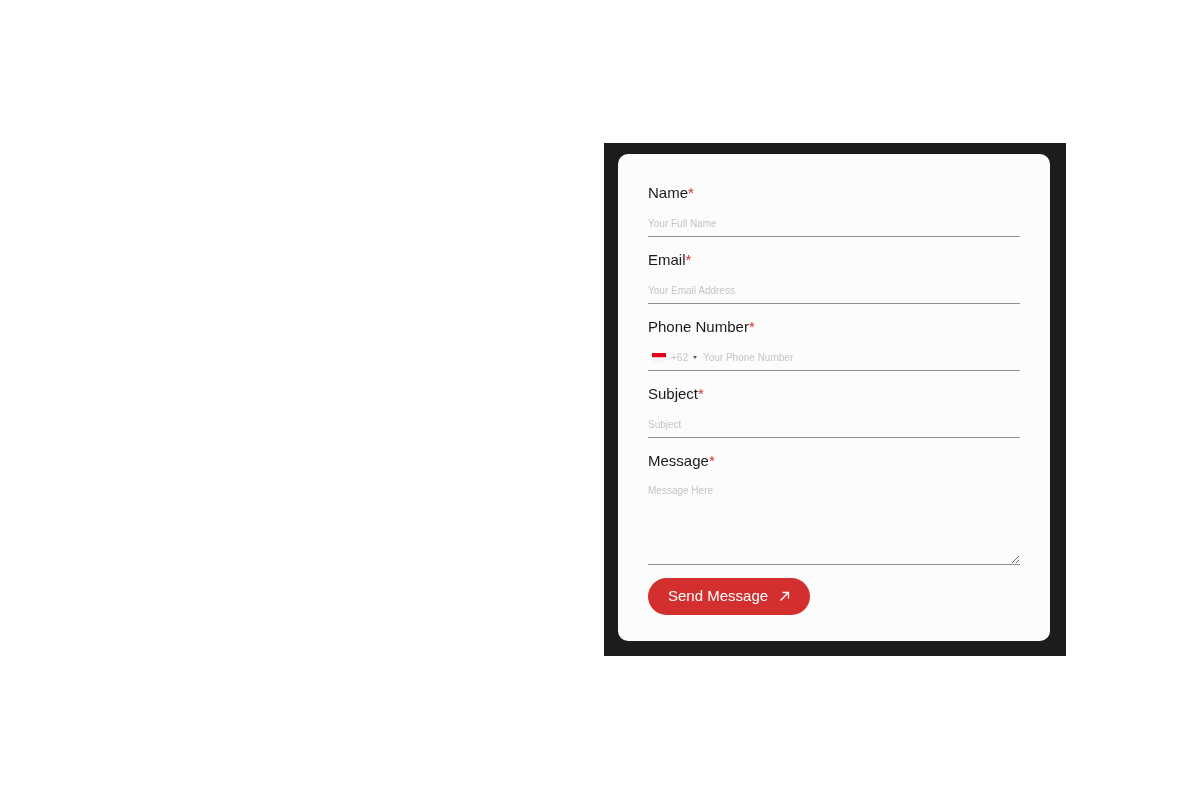 The image size is (1200, 800). What do you see at coordinates (694, 357) in the screenshot?
I see `caret-icon` at bounding box center [694, 357].